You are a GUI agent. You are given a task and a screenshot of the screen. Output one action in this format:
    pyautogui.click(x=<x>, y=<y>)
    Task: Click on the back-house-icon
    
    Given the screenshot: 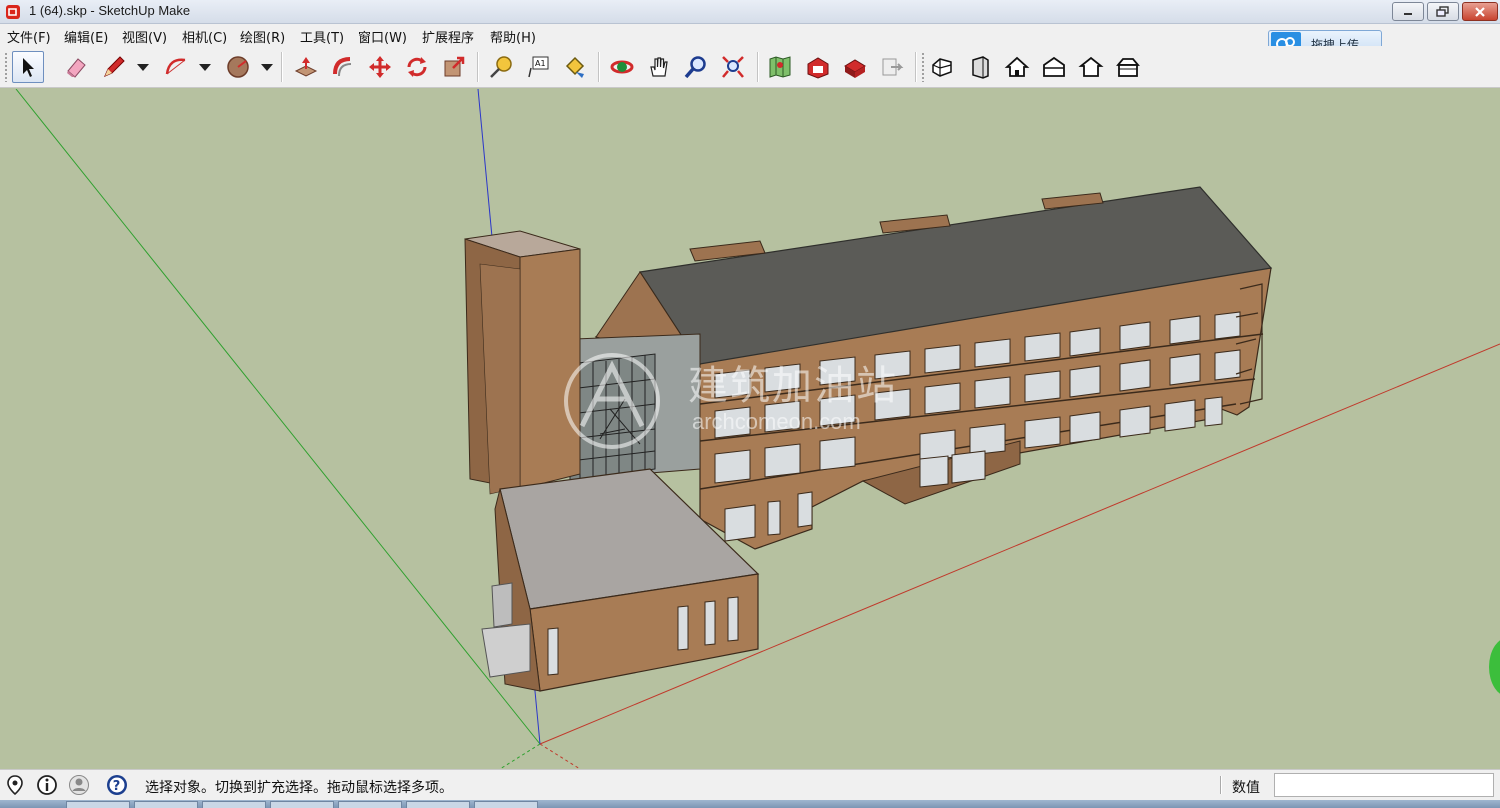 What is the action you would take?
    pyautogui.click(x=1091, y=66)
    